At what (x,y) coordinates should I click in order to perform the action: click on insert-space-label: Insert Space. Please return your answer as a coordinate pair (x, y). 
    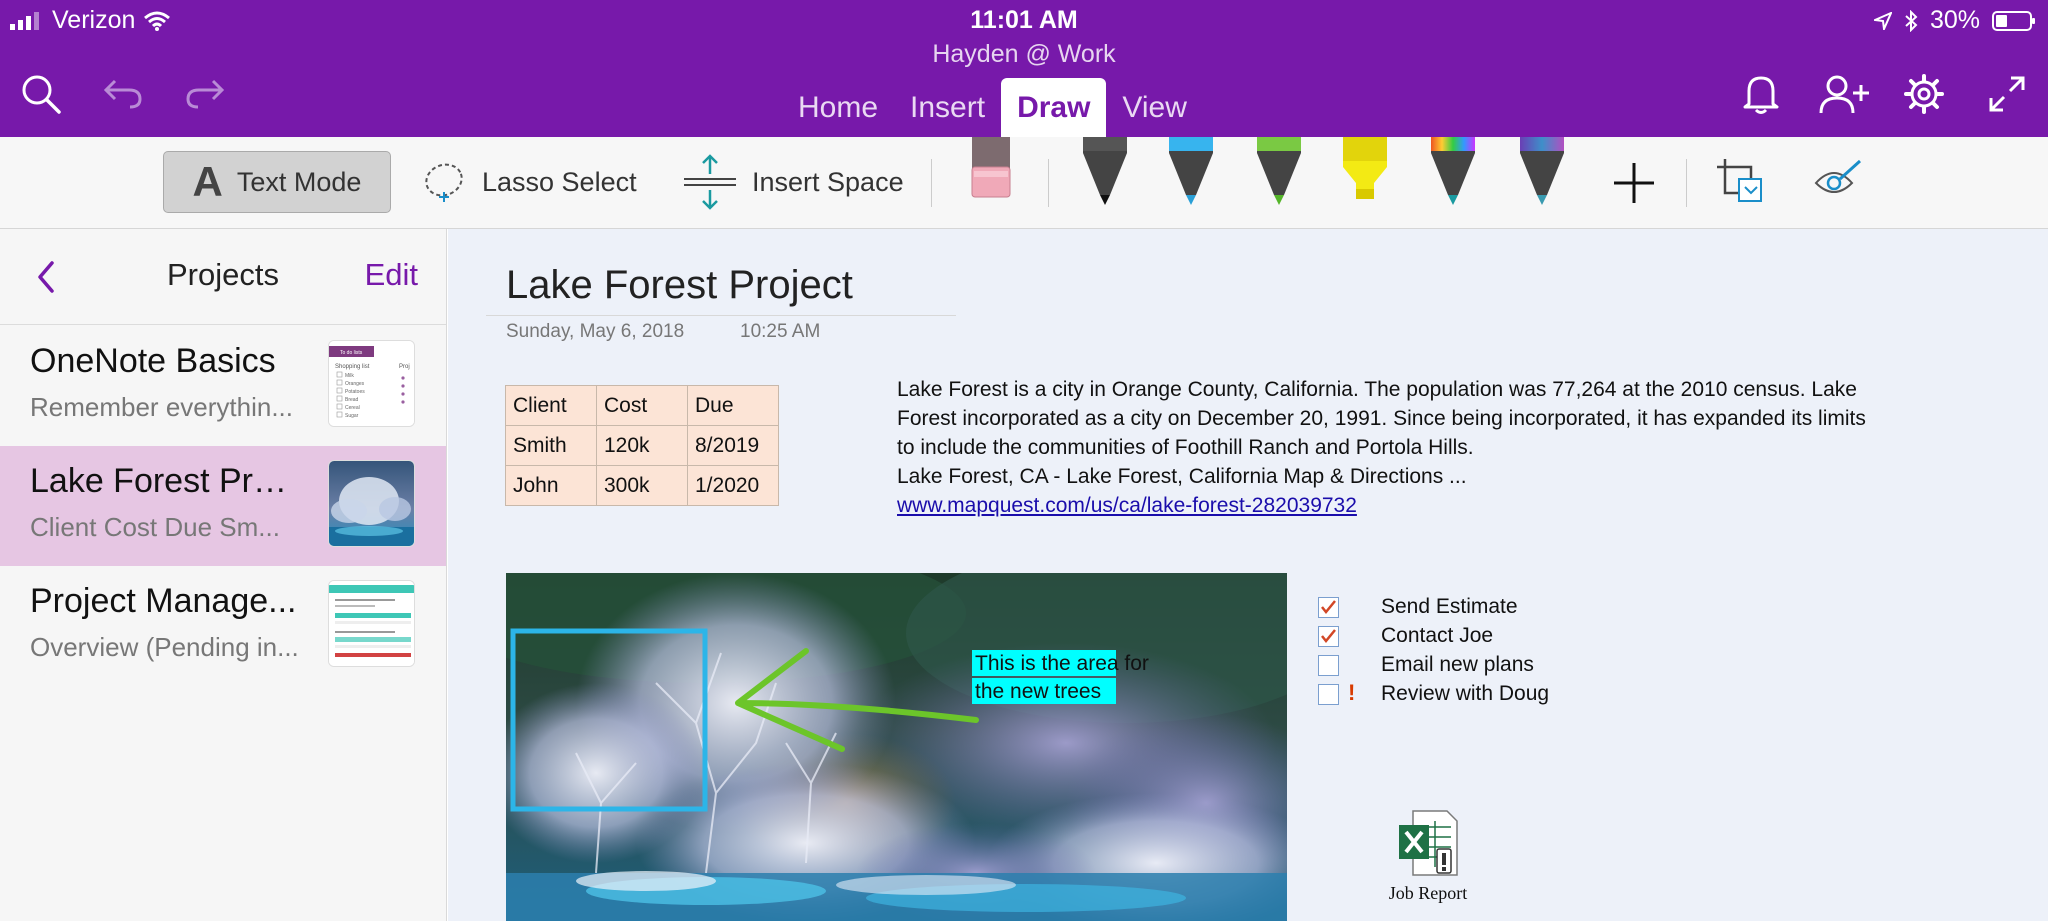
    Looking at the image, I should click on (828, 181).